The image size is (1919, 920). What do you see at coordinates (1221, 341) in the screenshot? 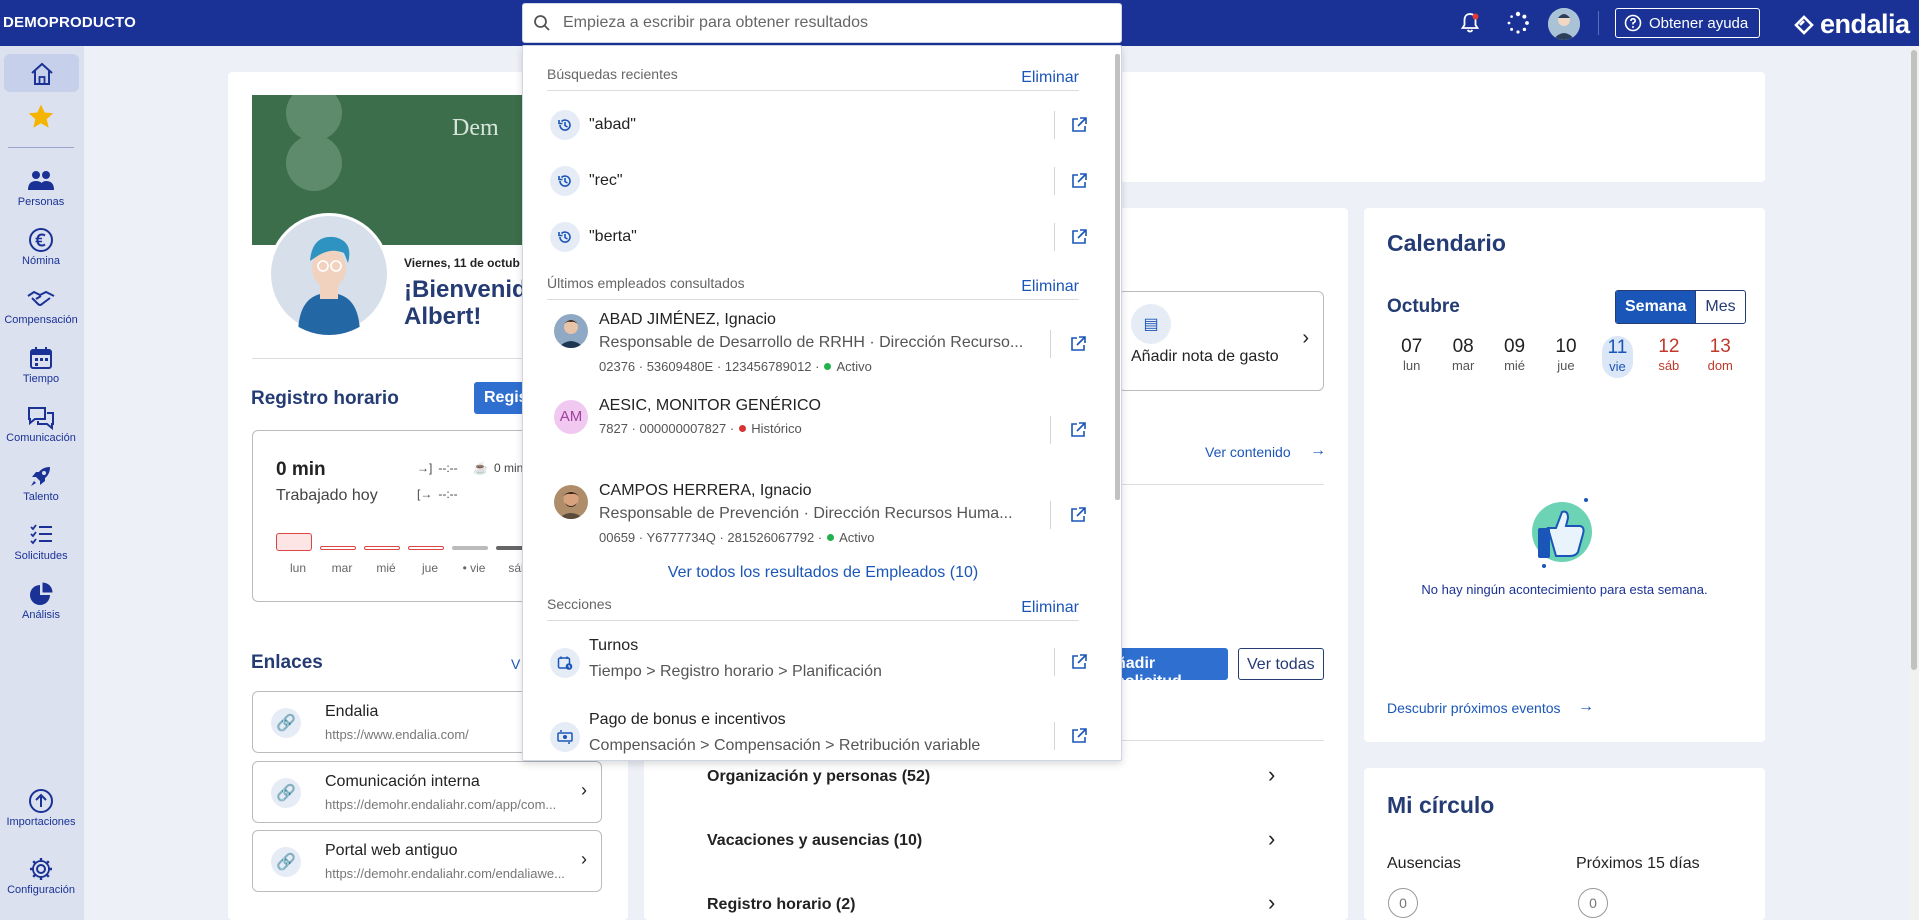
I see `expense-card: ▤ Añadir nota de gasto ›` at bounding box center [1221, 341].